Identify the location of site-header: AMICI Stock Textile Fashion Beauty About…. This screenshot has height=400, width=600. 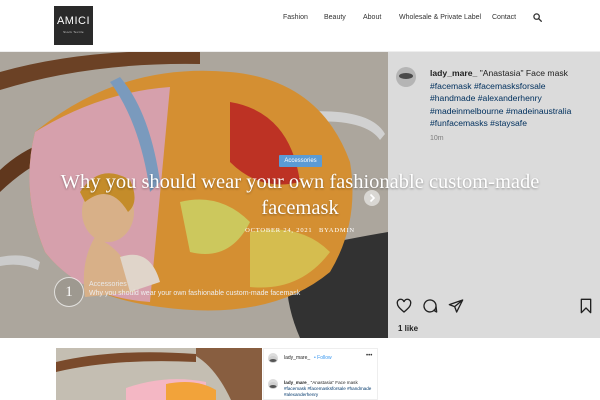
(300, 26).